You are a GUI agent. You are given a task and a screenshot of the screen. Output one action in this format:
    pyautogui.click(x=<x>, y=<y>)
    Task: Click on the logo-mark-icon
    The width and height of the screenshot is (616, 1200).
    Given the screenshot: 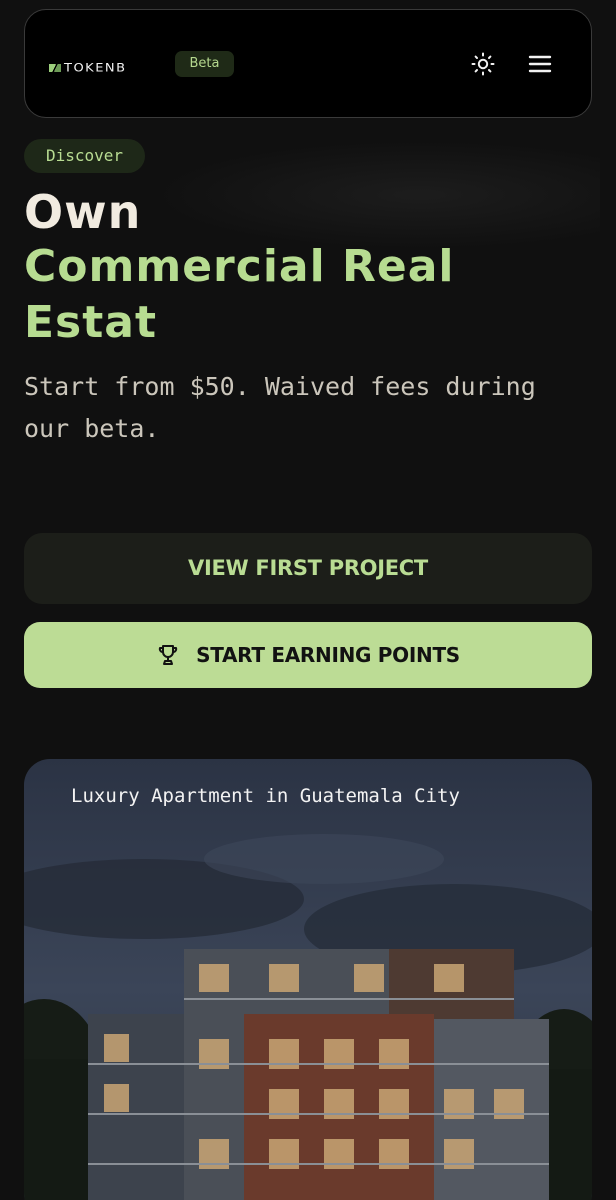 What is the action you would take?
    pyautogui.click(x=55, y=68)
    